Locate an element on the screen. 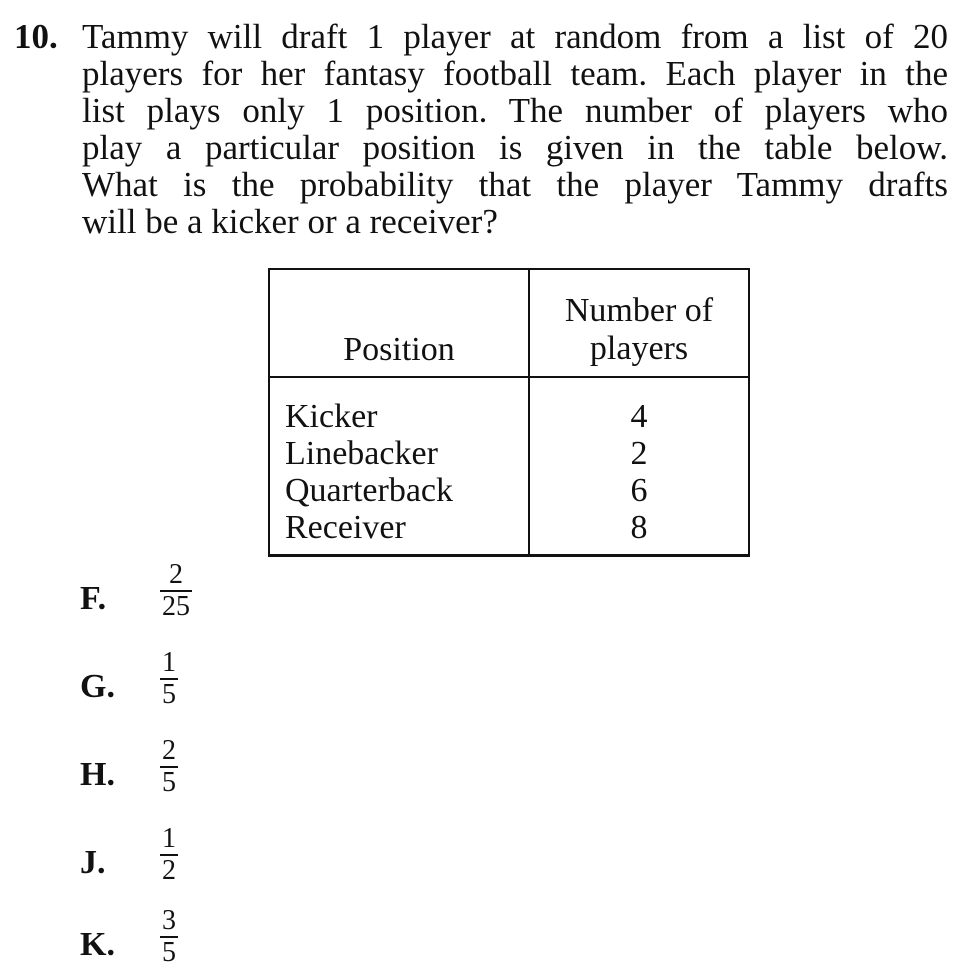 Image resolution: width=978 pixels, height=980 pixels. count-column: 4 2 6 8 is located at coordinates (639, 466).